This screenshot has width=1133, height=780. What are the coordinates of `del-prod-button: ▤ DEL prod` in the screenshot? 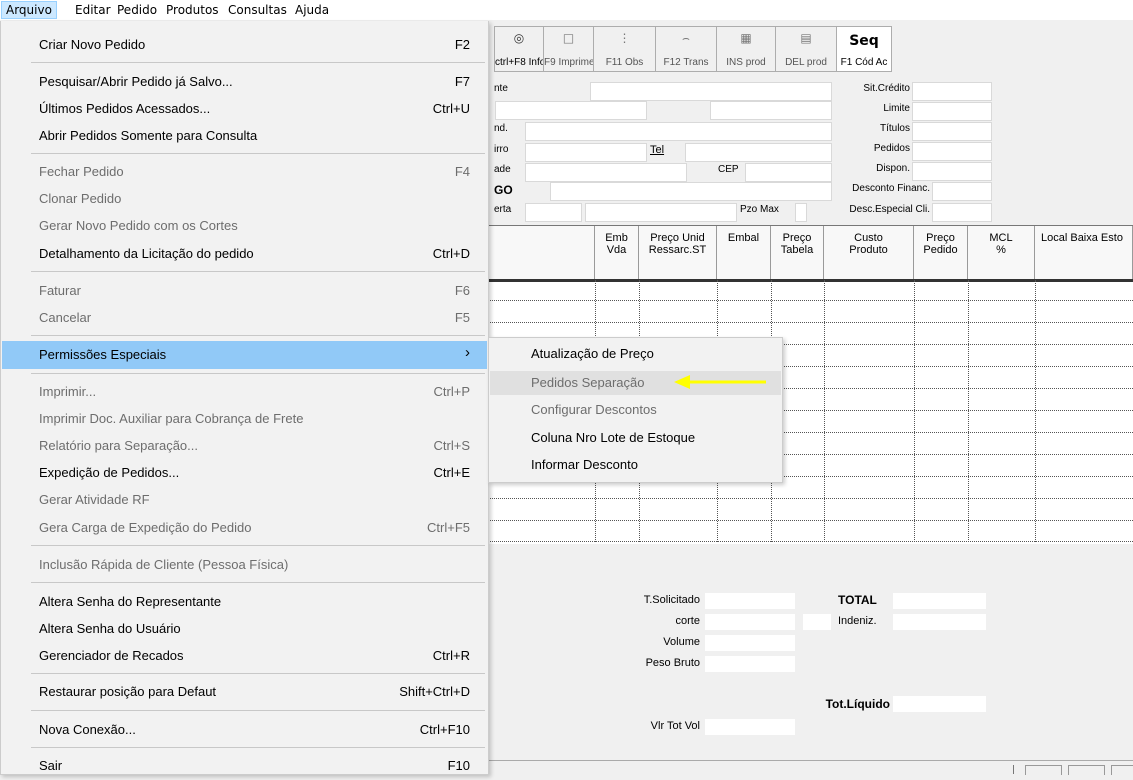 It's located at (806, 49).